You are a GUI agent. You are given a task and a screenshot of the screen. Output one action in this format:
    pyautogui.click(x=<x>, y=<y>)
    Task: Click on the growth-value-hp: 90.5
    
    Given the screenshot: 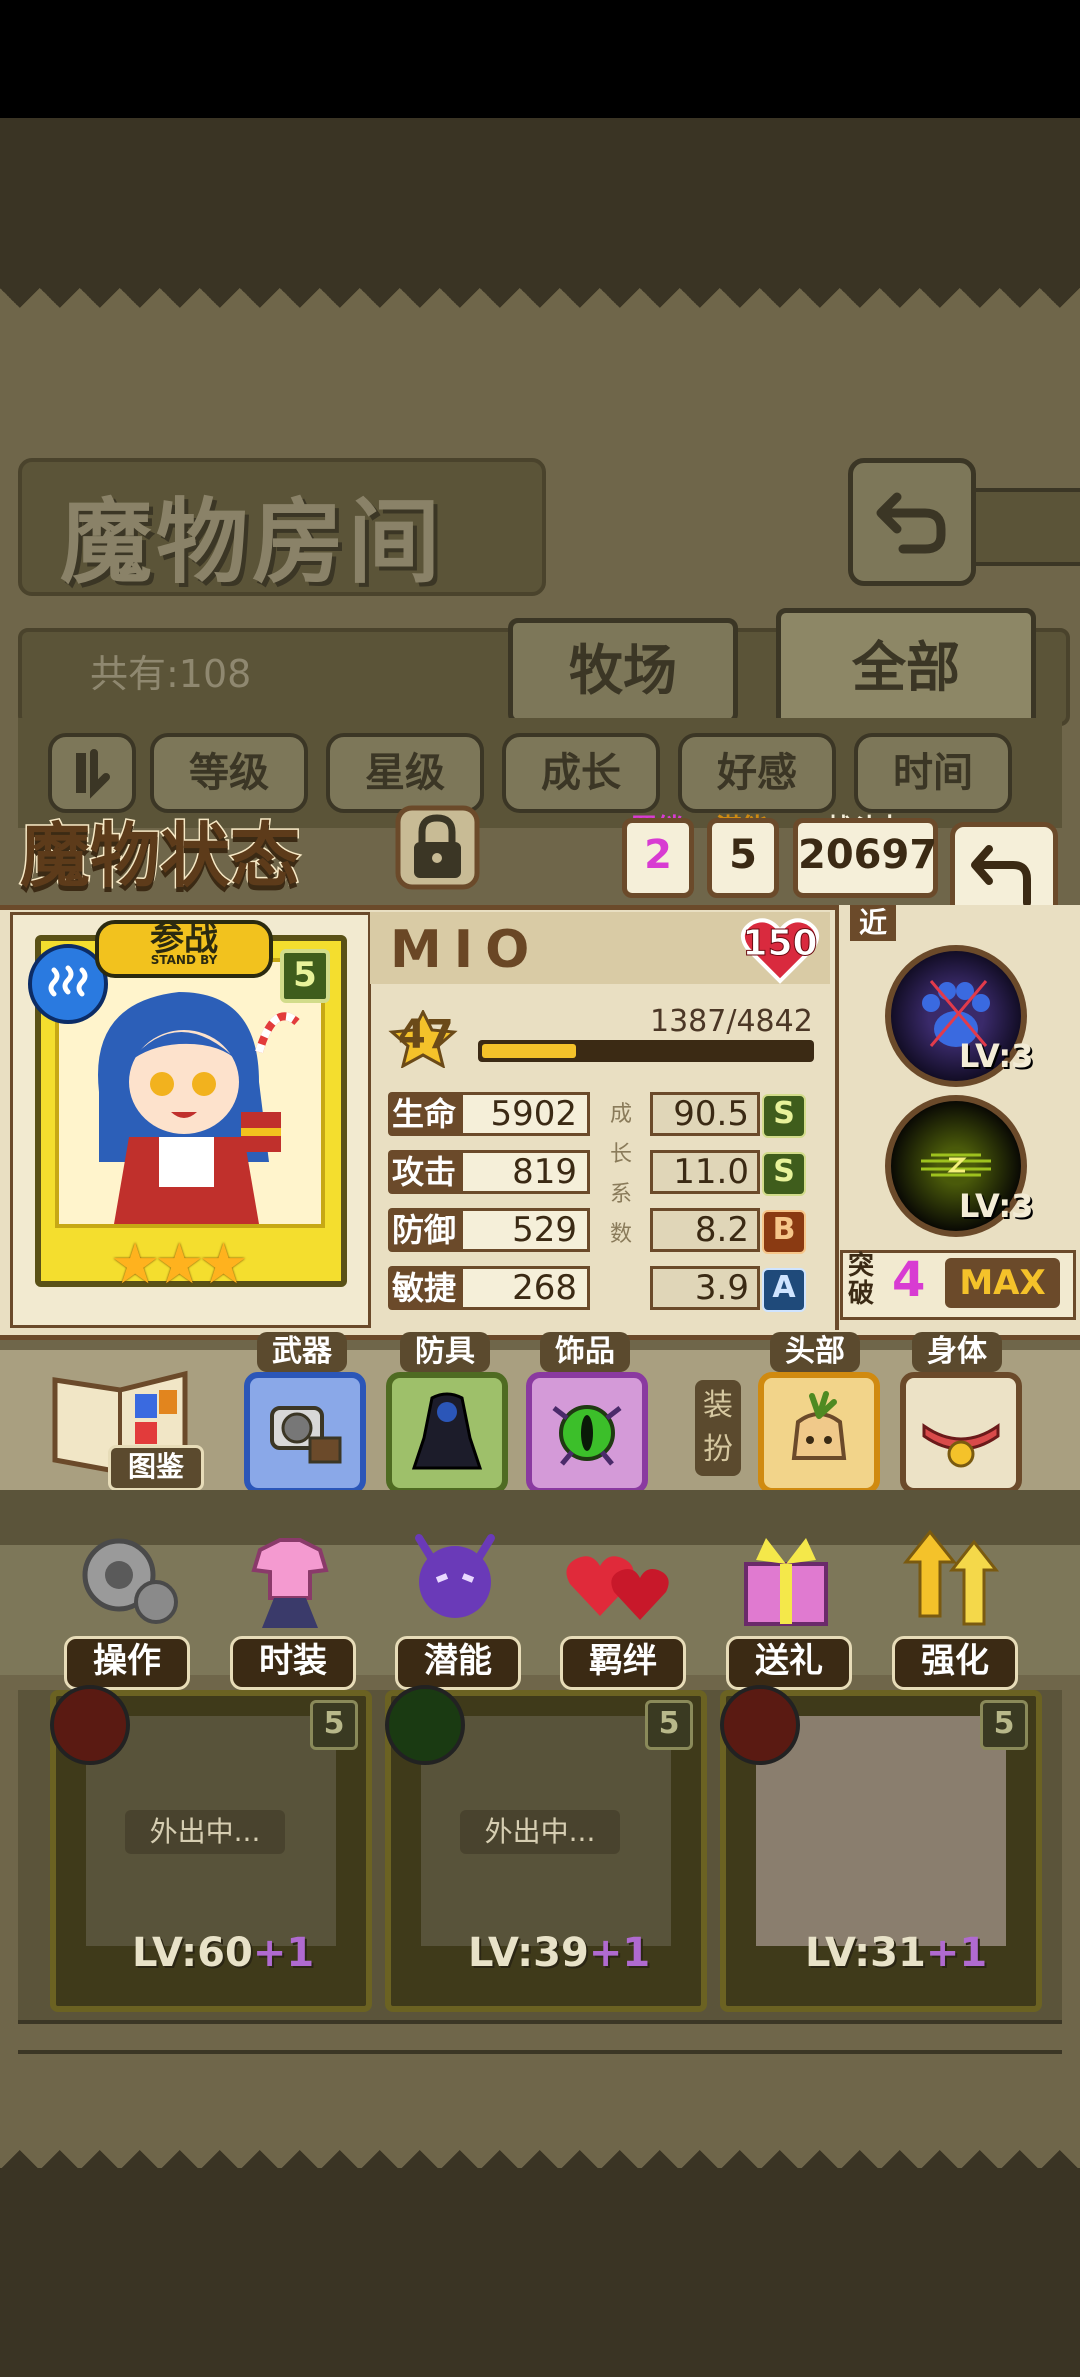 What is the action you would take?
    pyautogui.click(x=705, y=1114)
    